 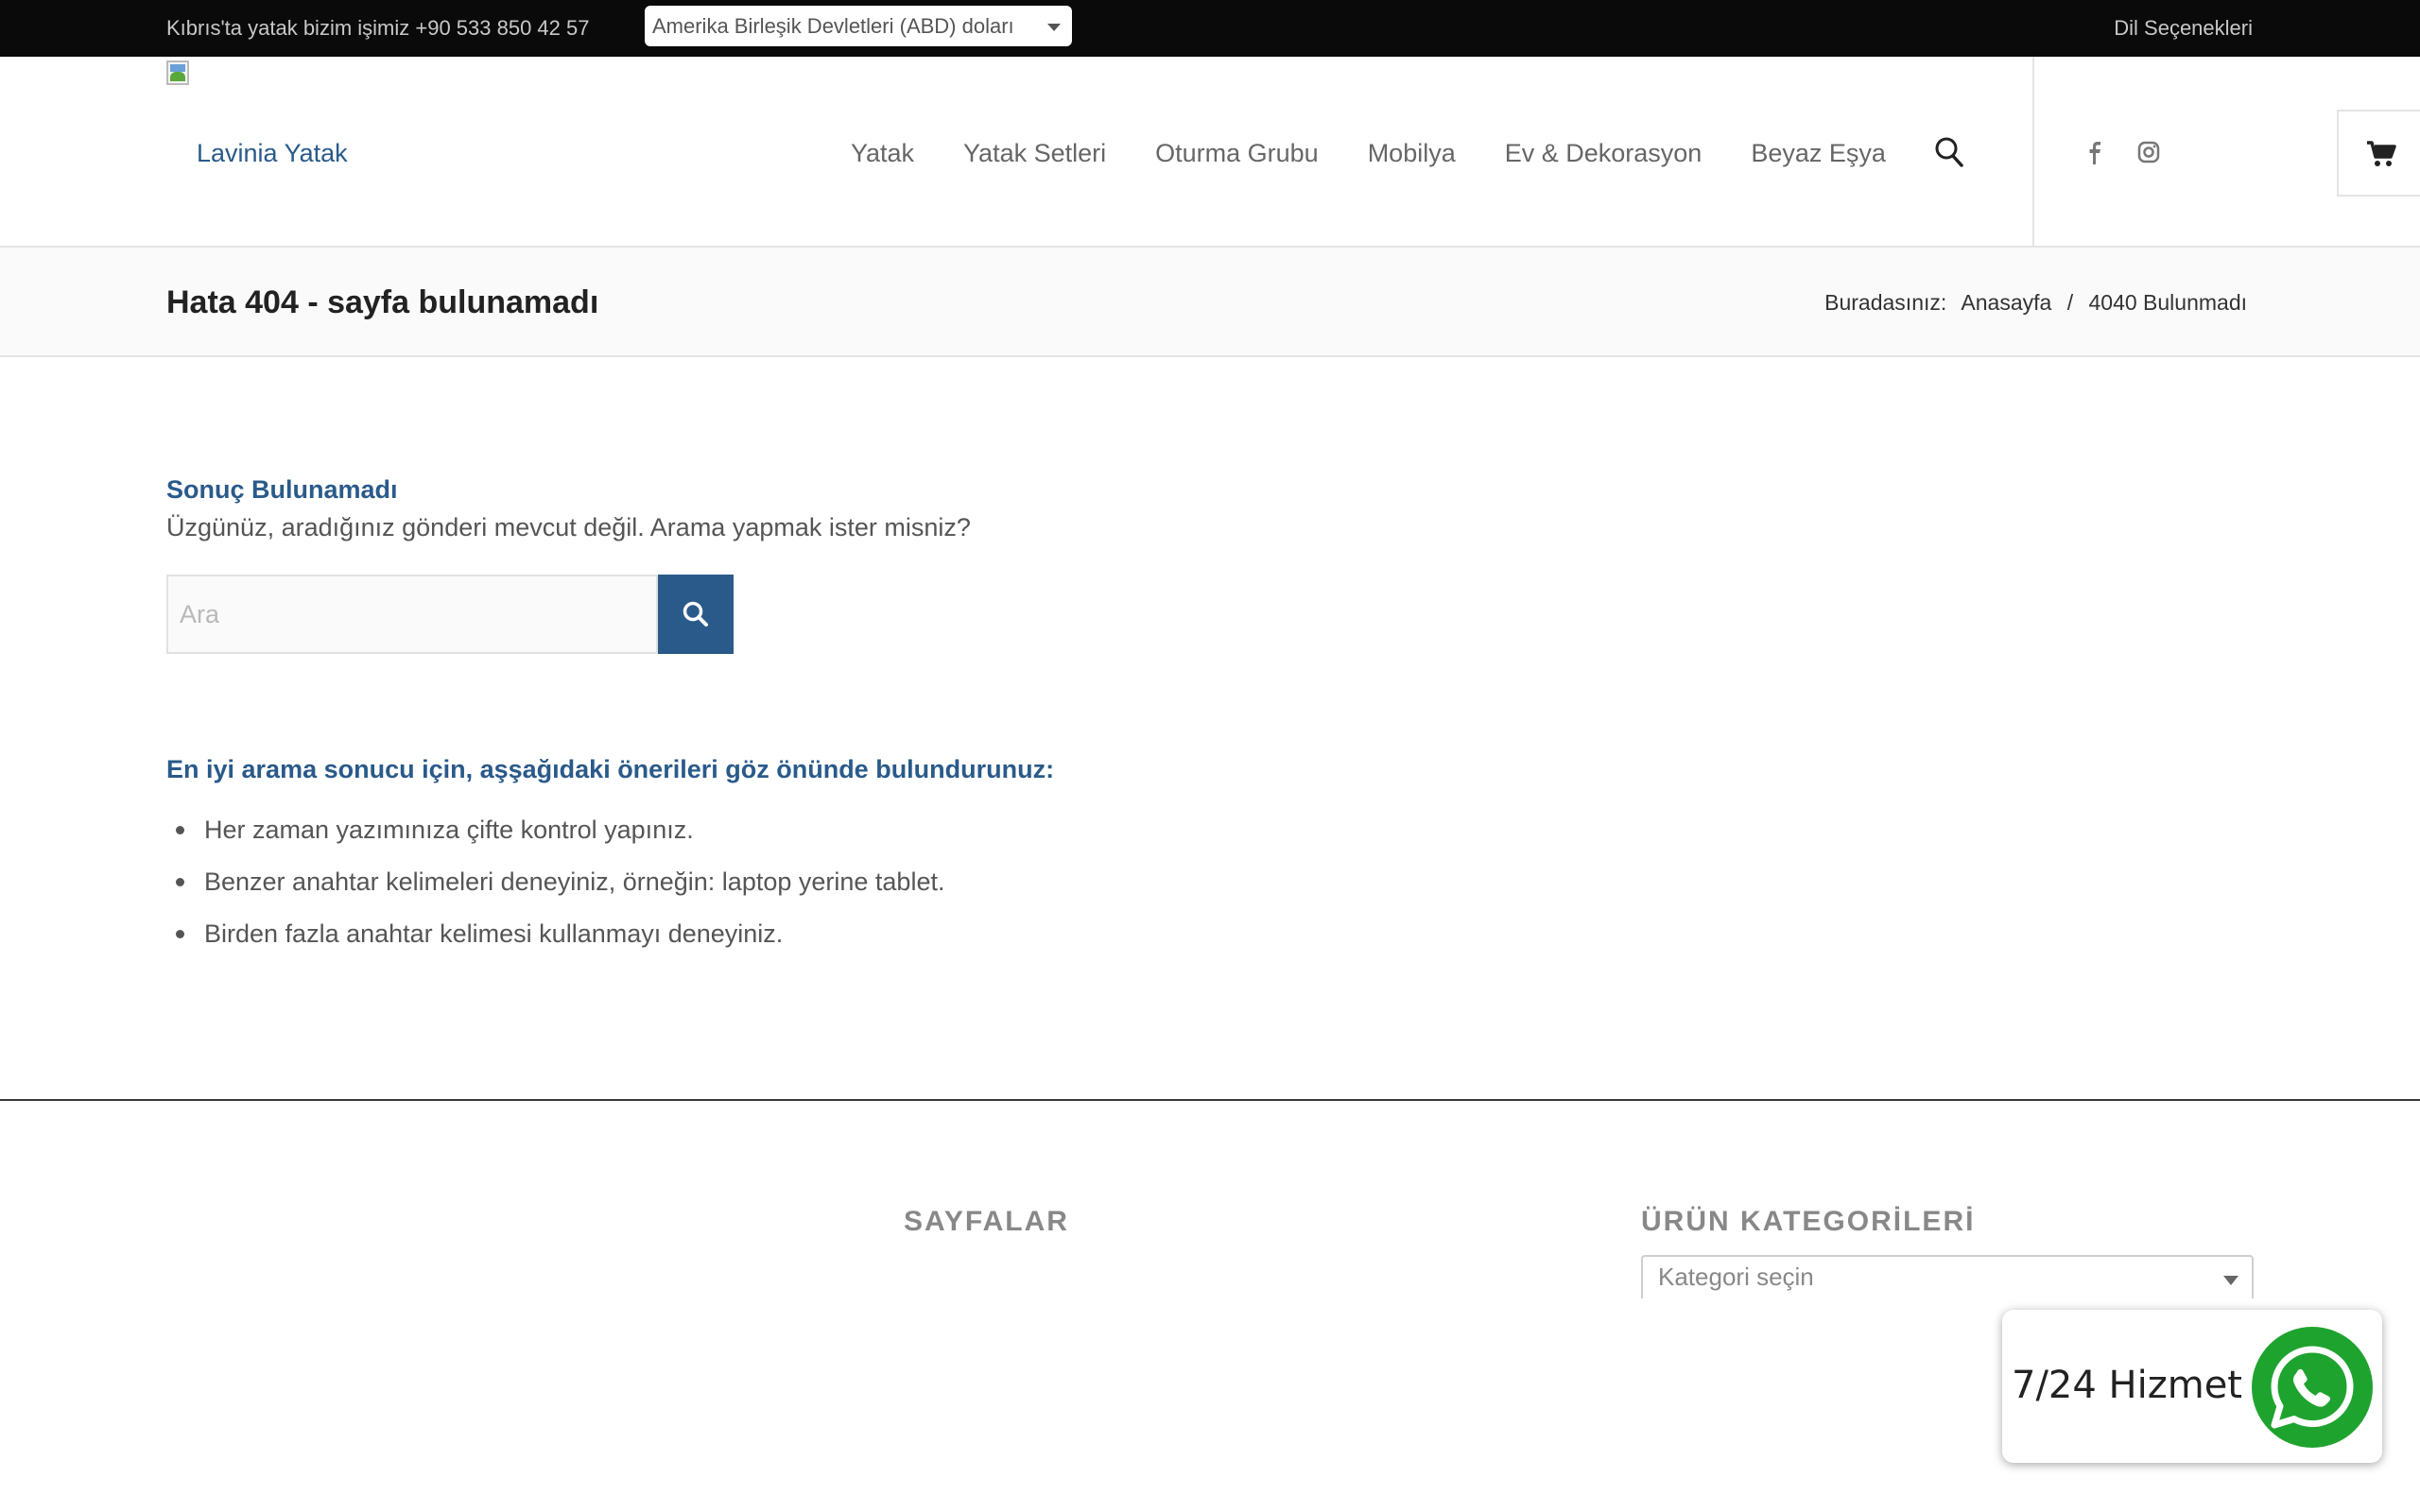 I want to click on breadcrumb-home-link: Anasayfa, so click(x=2006, y=302).